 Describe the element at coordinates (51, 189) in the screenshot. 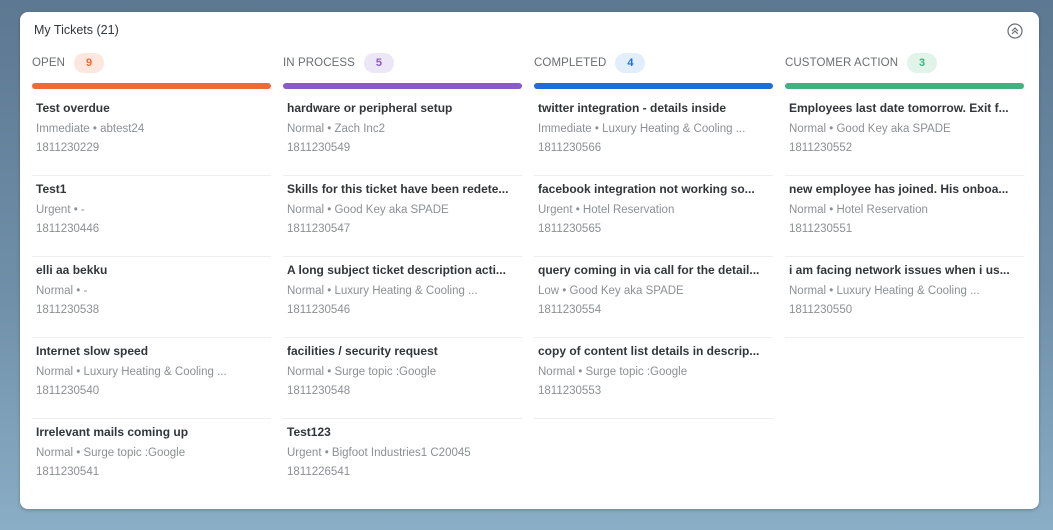

I see `ticket-title: Test1` at that location.